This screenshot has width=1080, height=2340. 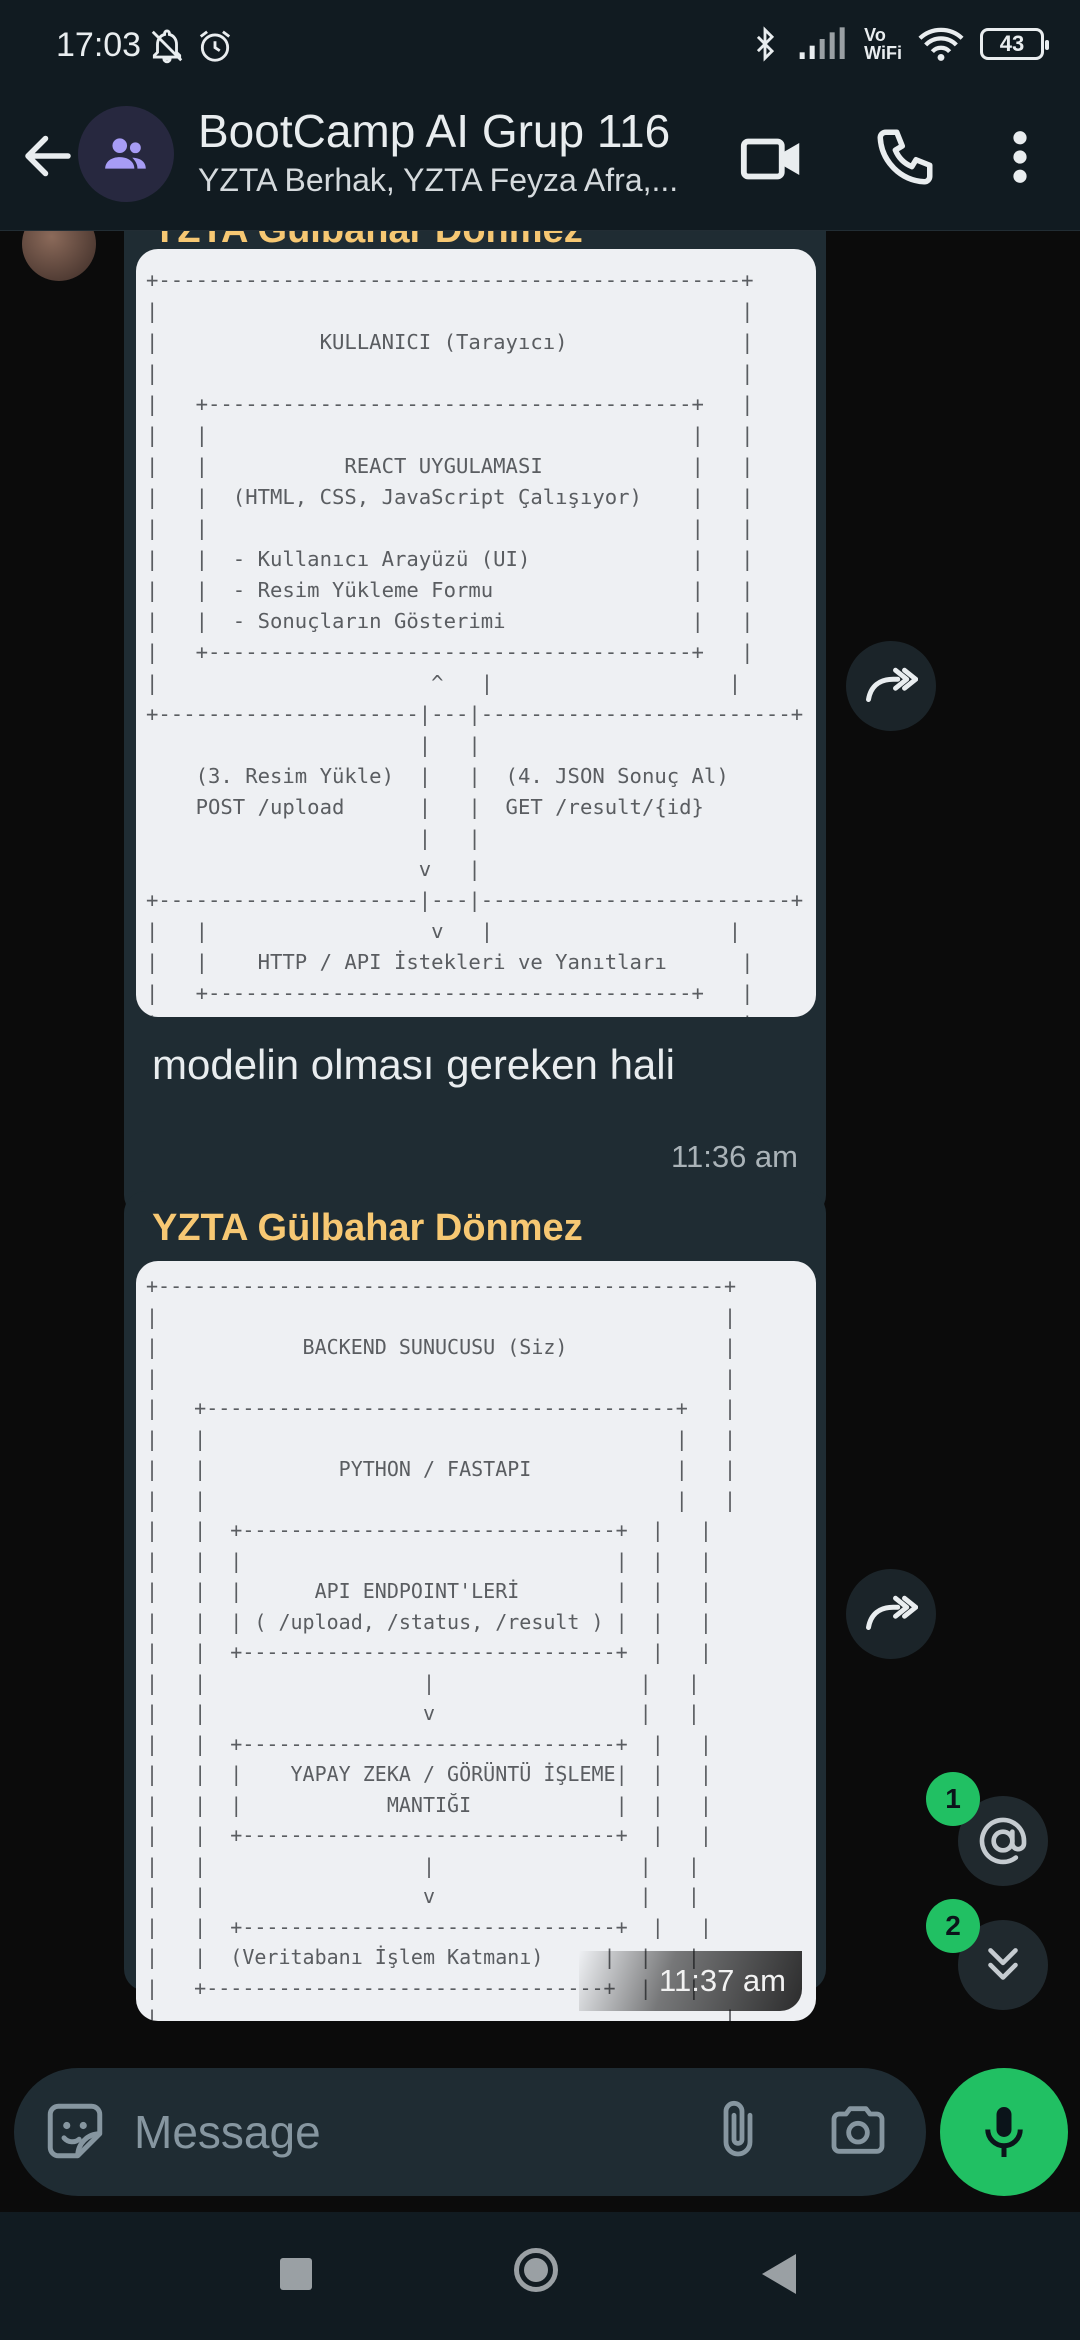 What do you see at coordinates (822, 43) in the screenshot?
I see `signal-icon` at bounding box center [822, 43].